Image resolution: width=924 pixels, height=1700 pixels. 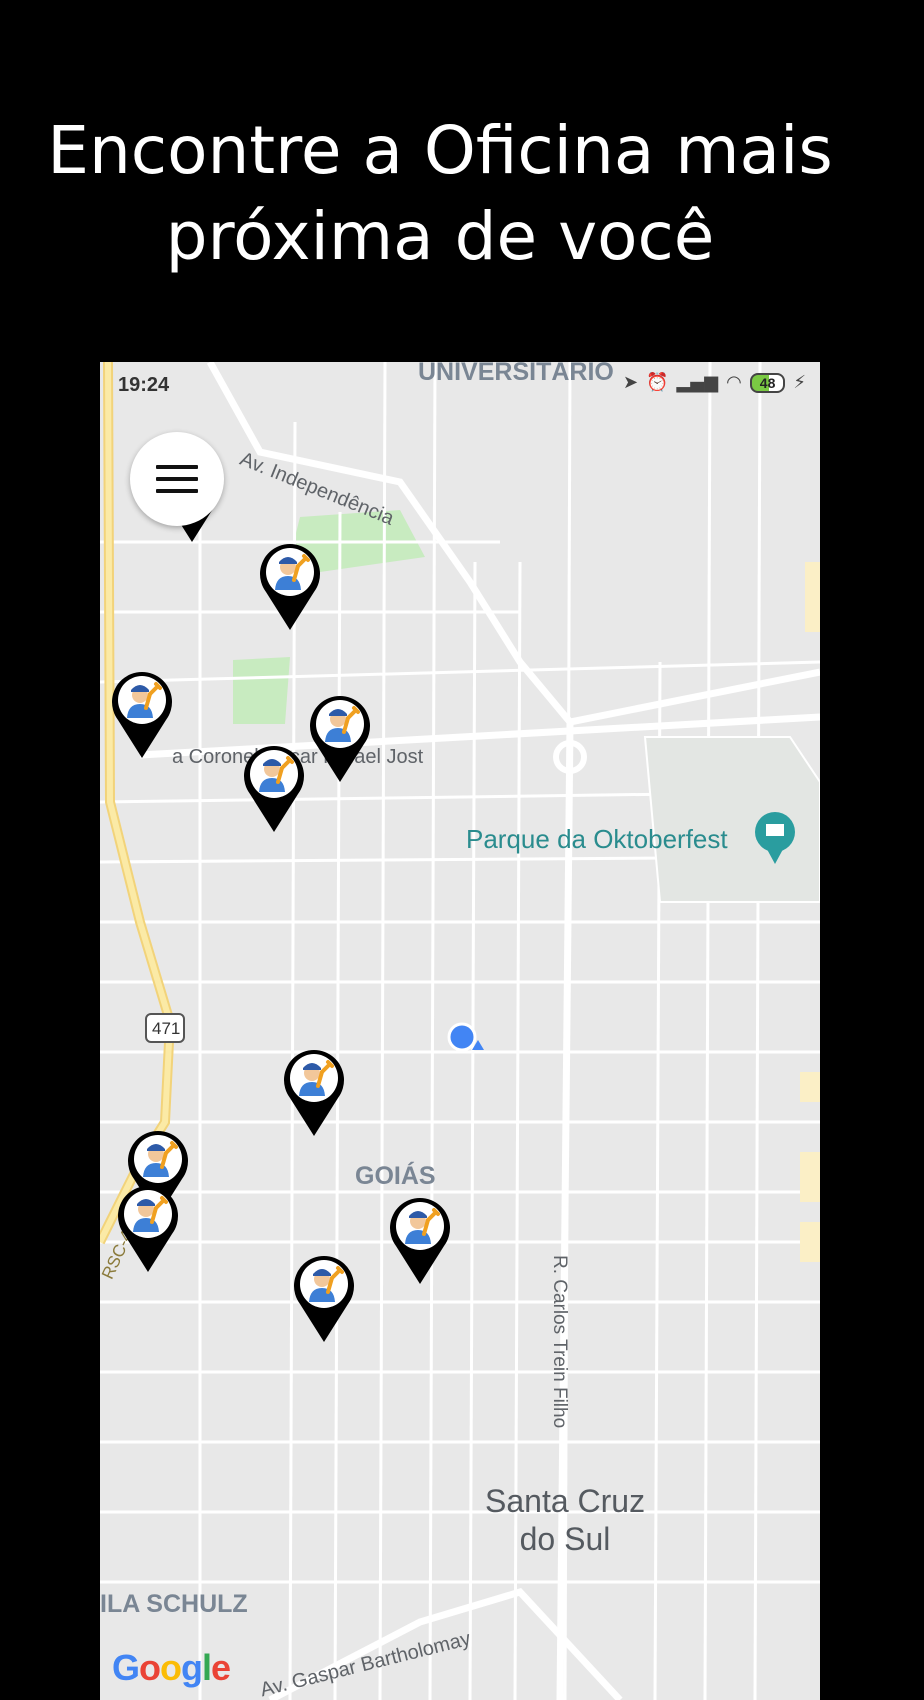 What do you see at coordinates (565, 1539) in the screenshot?
I see `map-label-santa-cruz-line2: do Sul` at bounding box center [565, 1539].